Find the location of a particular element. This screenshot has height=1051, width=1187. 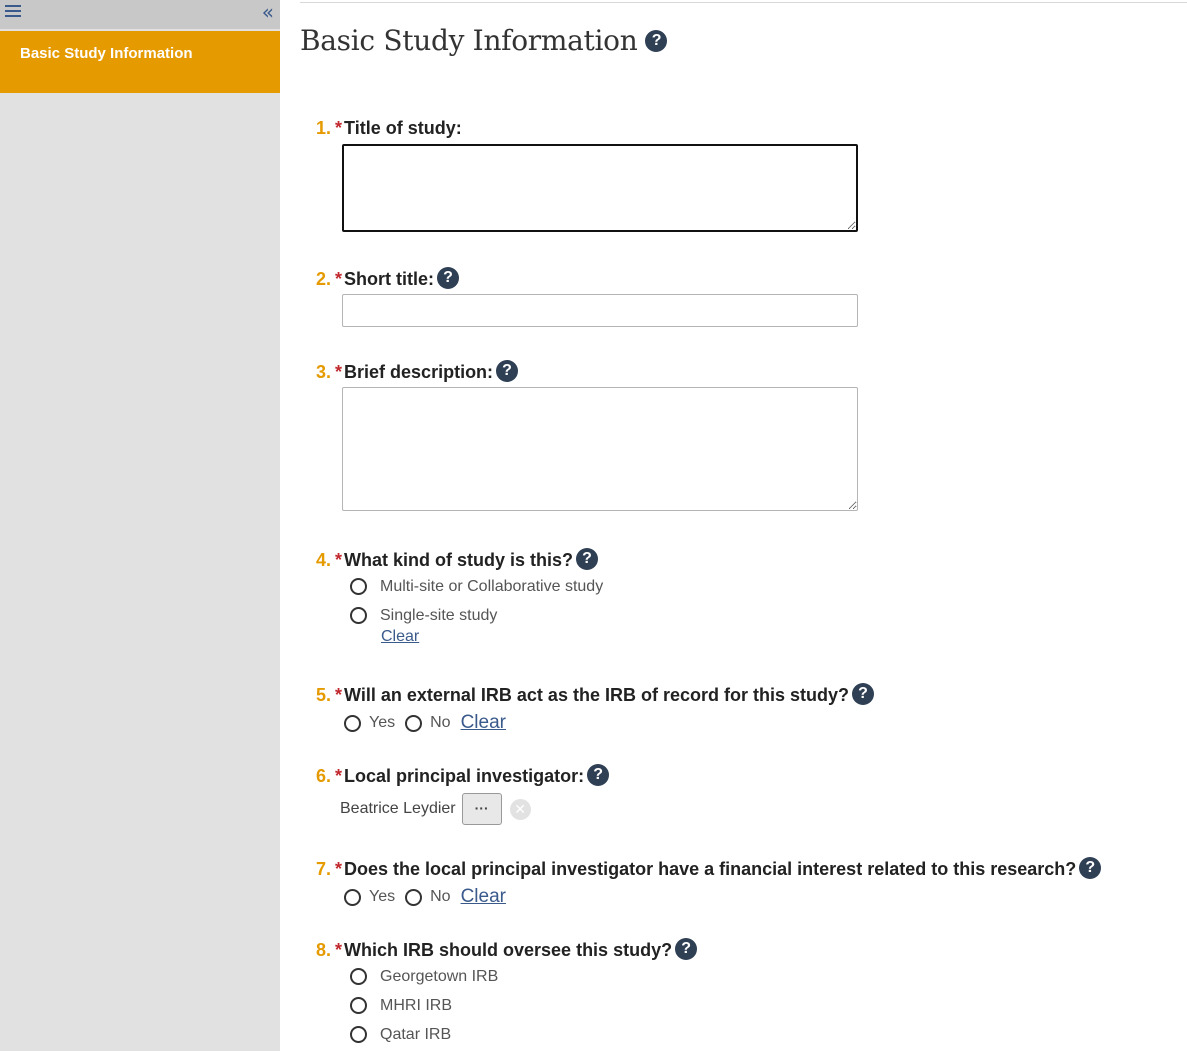

hamburger-menu-icon is located at coordinates (13, 12).